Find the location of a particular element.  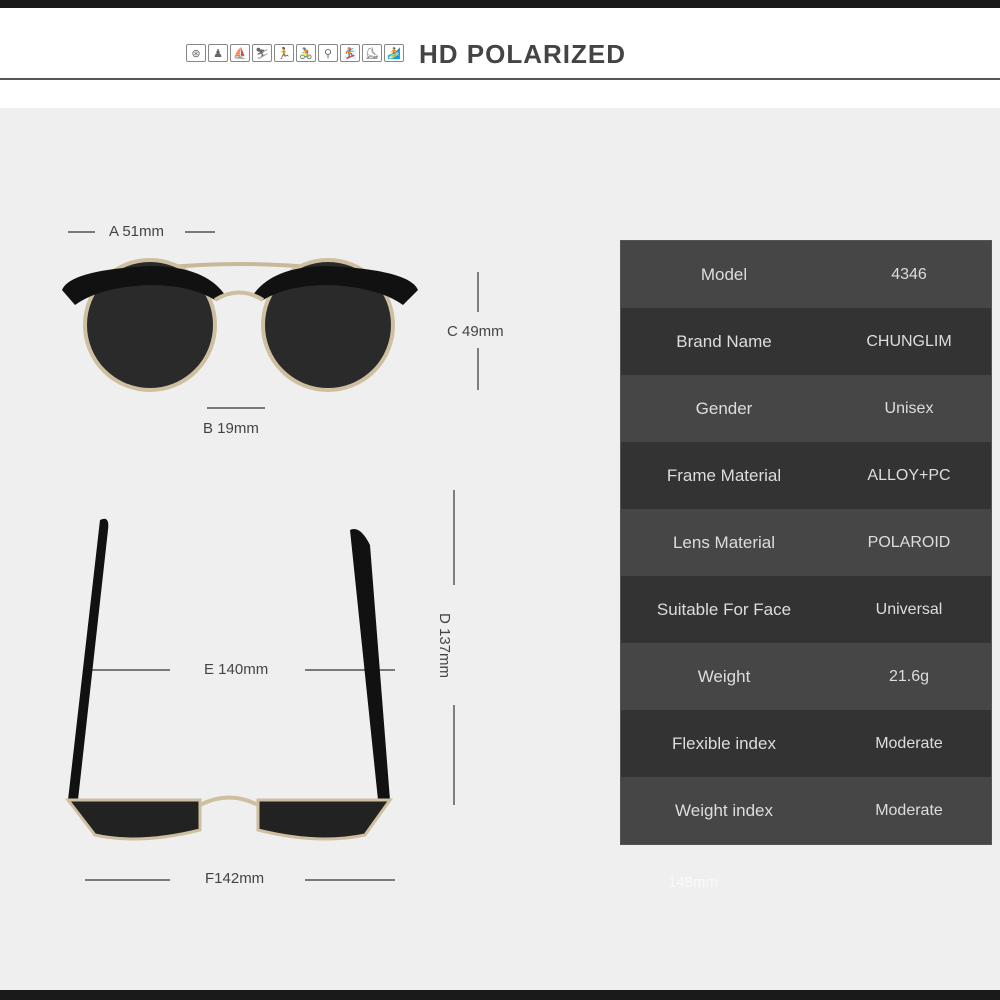

spec-value: 21.6g is located at coordinates (909, 676).